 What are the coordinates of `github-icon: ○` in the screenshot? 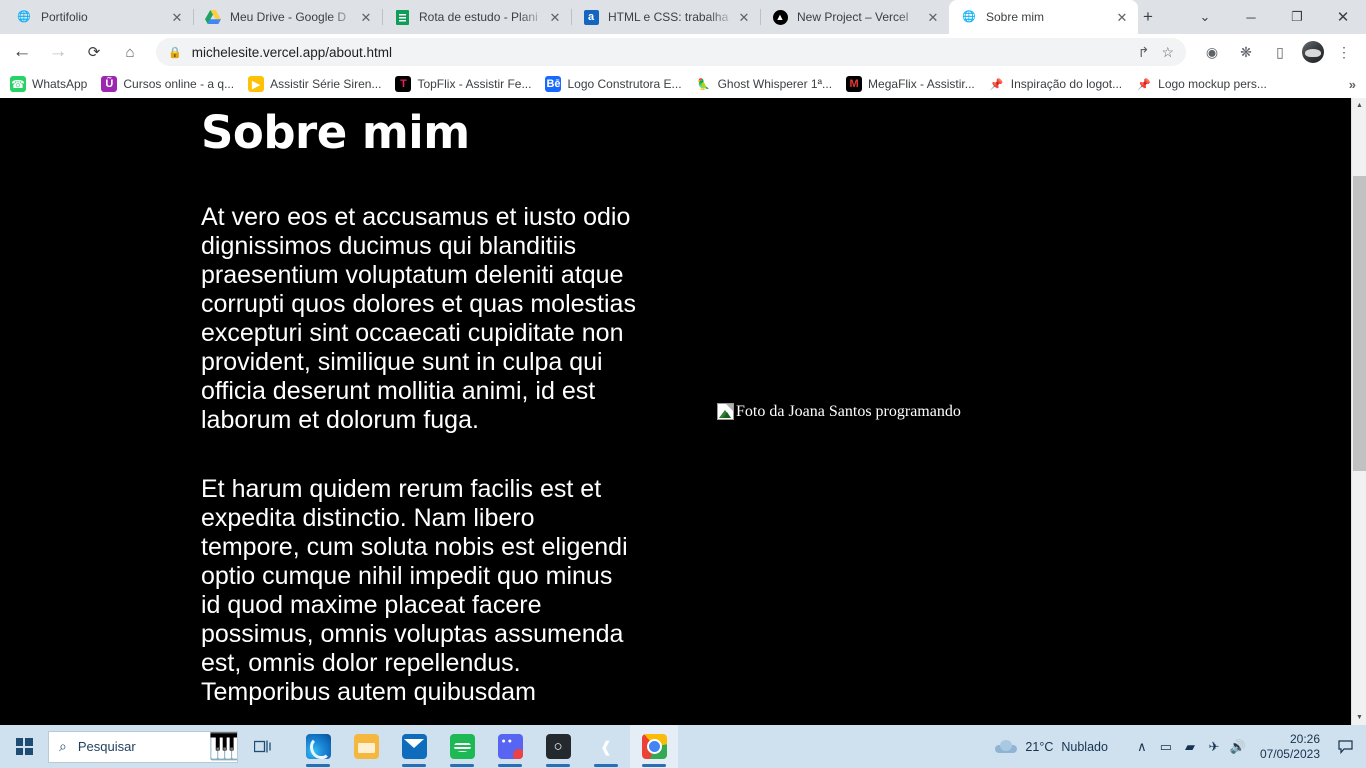 It's located at (558, 746).